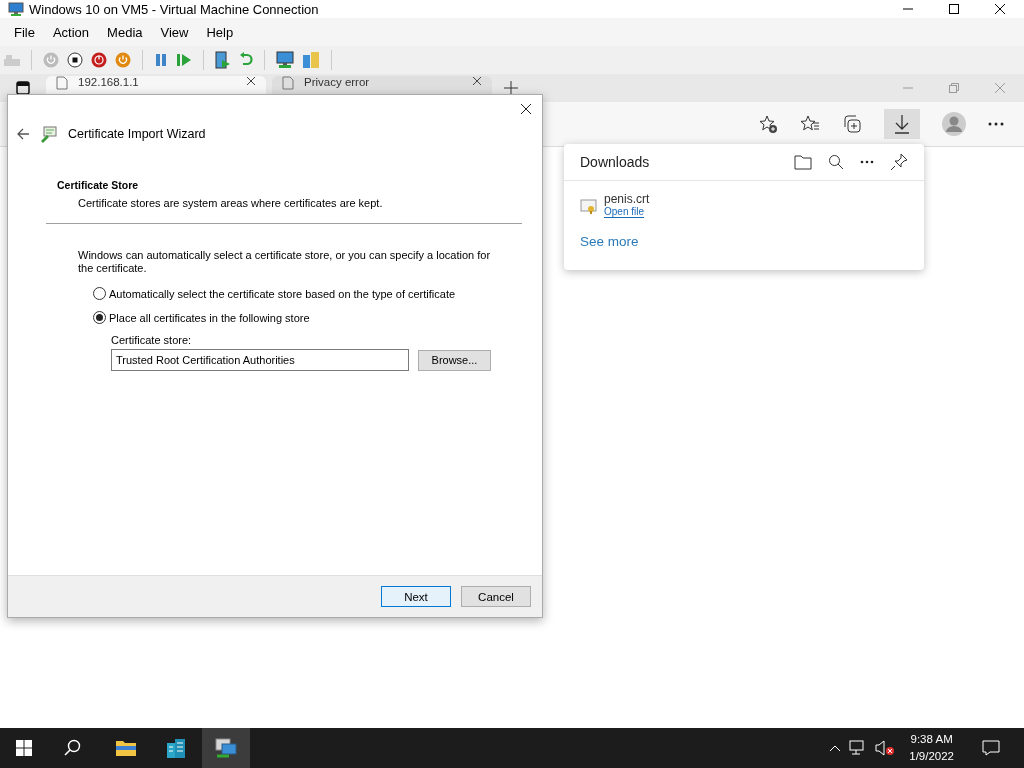  I want to click on certificate-store-field: Trusted Root Certification Authorities, so click(260, 360).